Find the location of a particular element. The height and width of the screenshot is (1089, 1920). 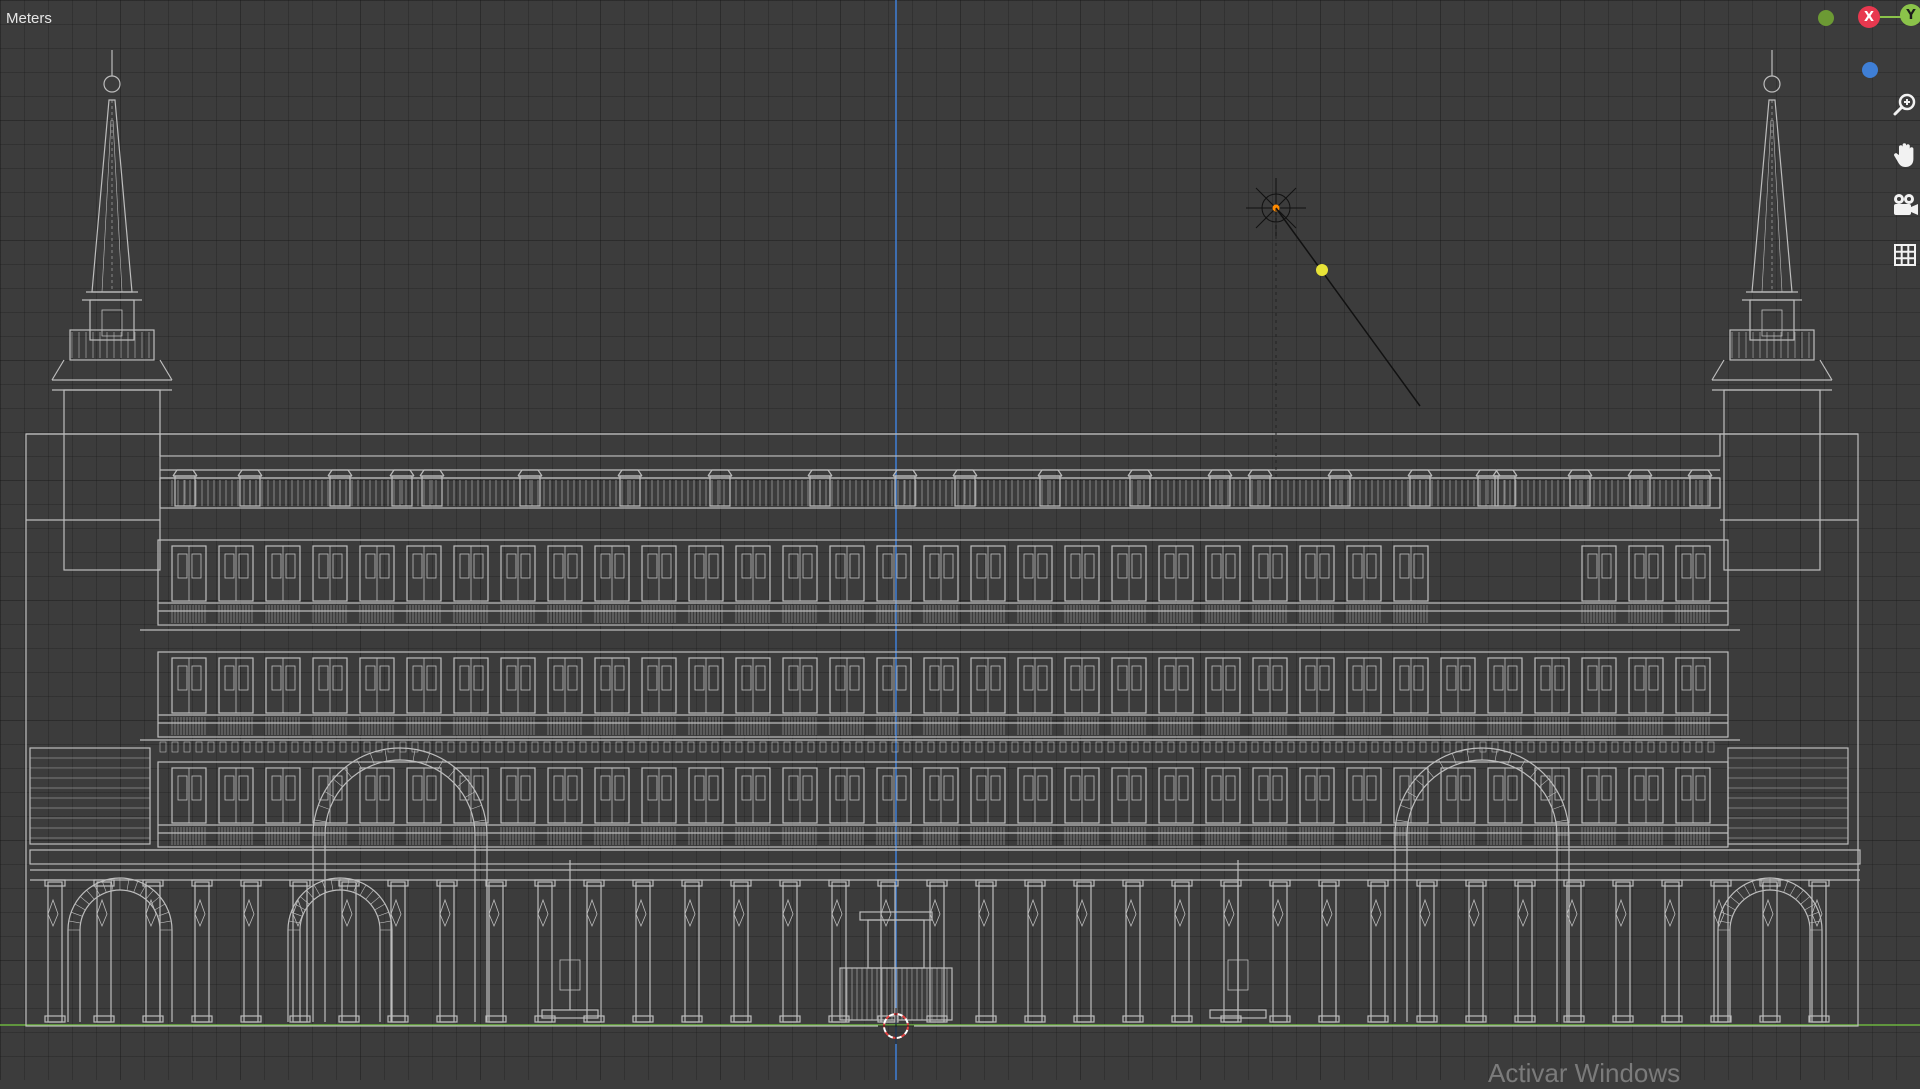

camera-view-button is located at coordinates (1905, 205).